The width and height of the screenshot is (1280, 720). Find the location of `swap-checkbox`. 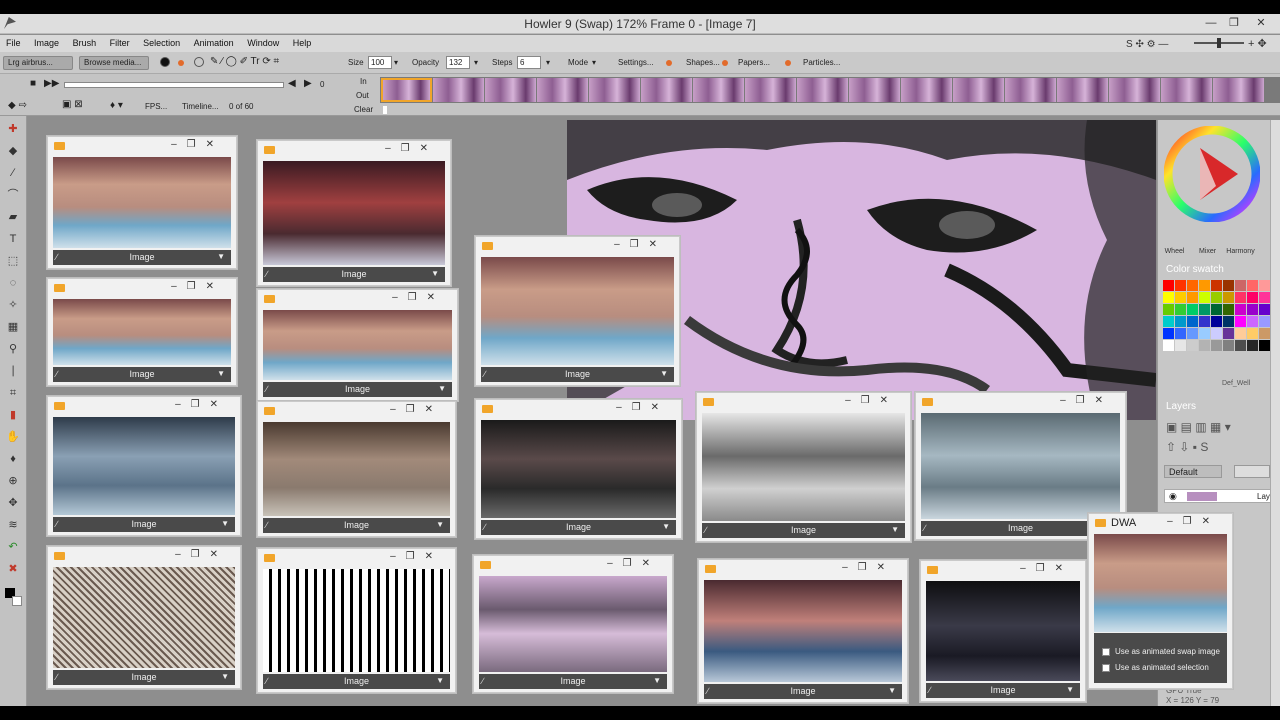

swap-checkbox is located at coordinates (1106, 651).